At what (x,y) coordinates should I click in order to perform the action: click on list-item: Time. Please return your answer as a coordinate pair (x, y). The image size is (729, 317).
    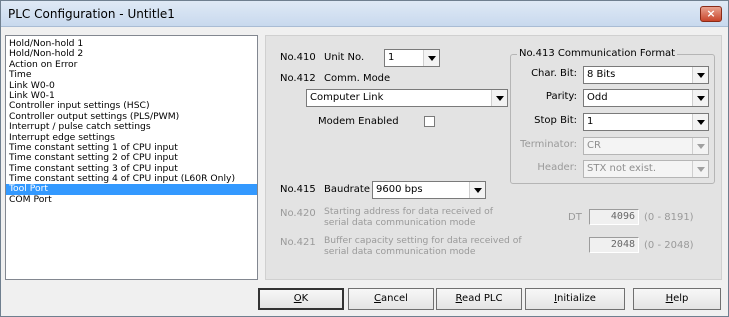
    Looking at the image, I should click on (131, 74).